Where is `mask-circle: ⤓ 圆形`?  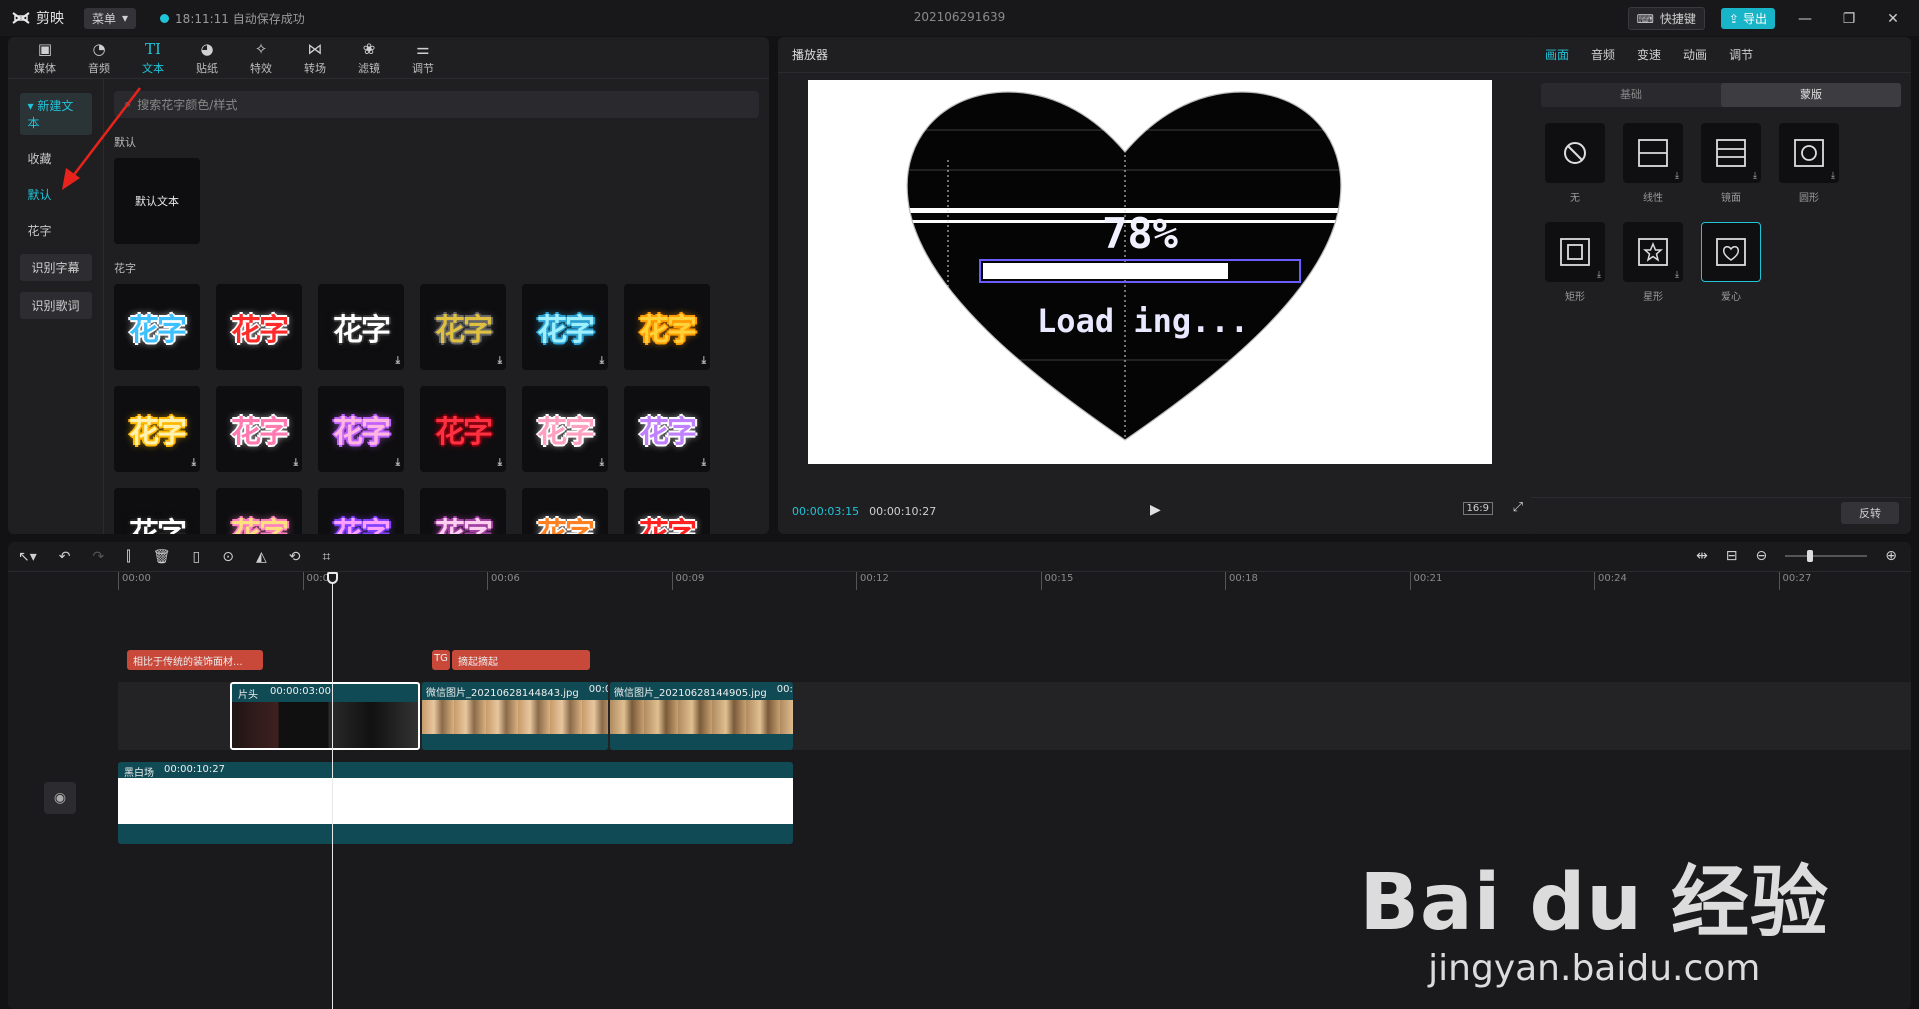 mask-circle: ⤓ 圆形 is located at coordinates (1809, 163).